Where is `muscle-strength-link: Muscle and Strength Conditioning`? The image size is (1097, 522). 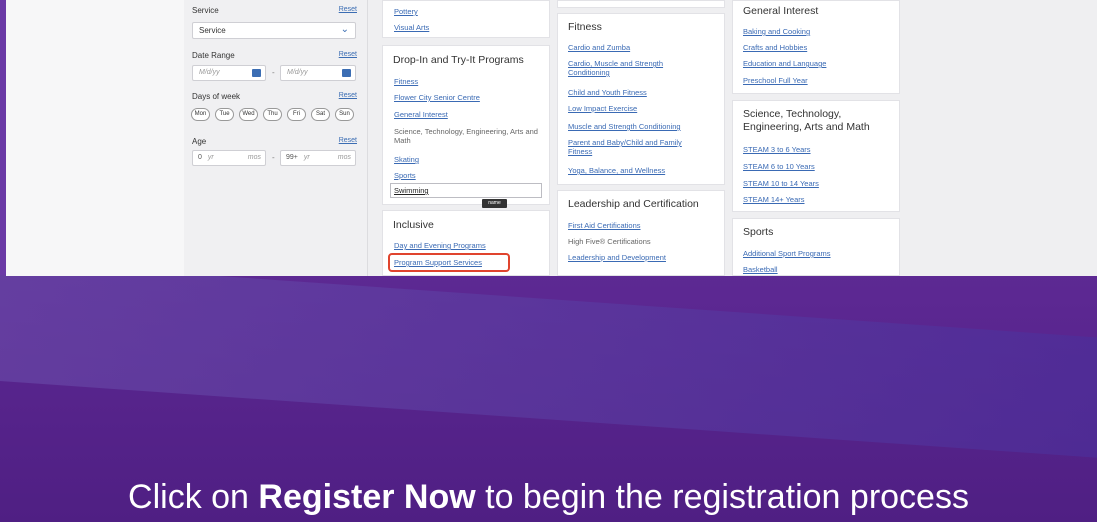 muscle-strength-link: Muscle and Strength Conditioning is located at coordinates (624, 126).